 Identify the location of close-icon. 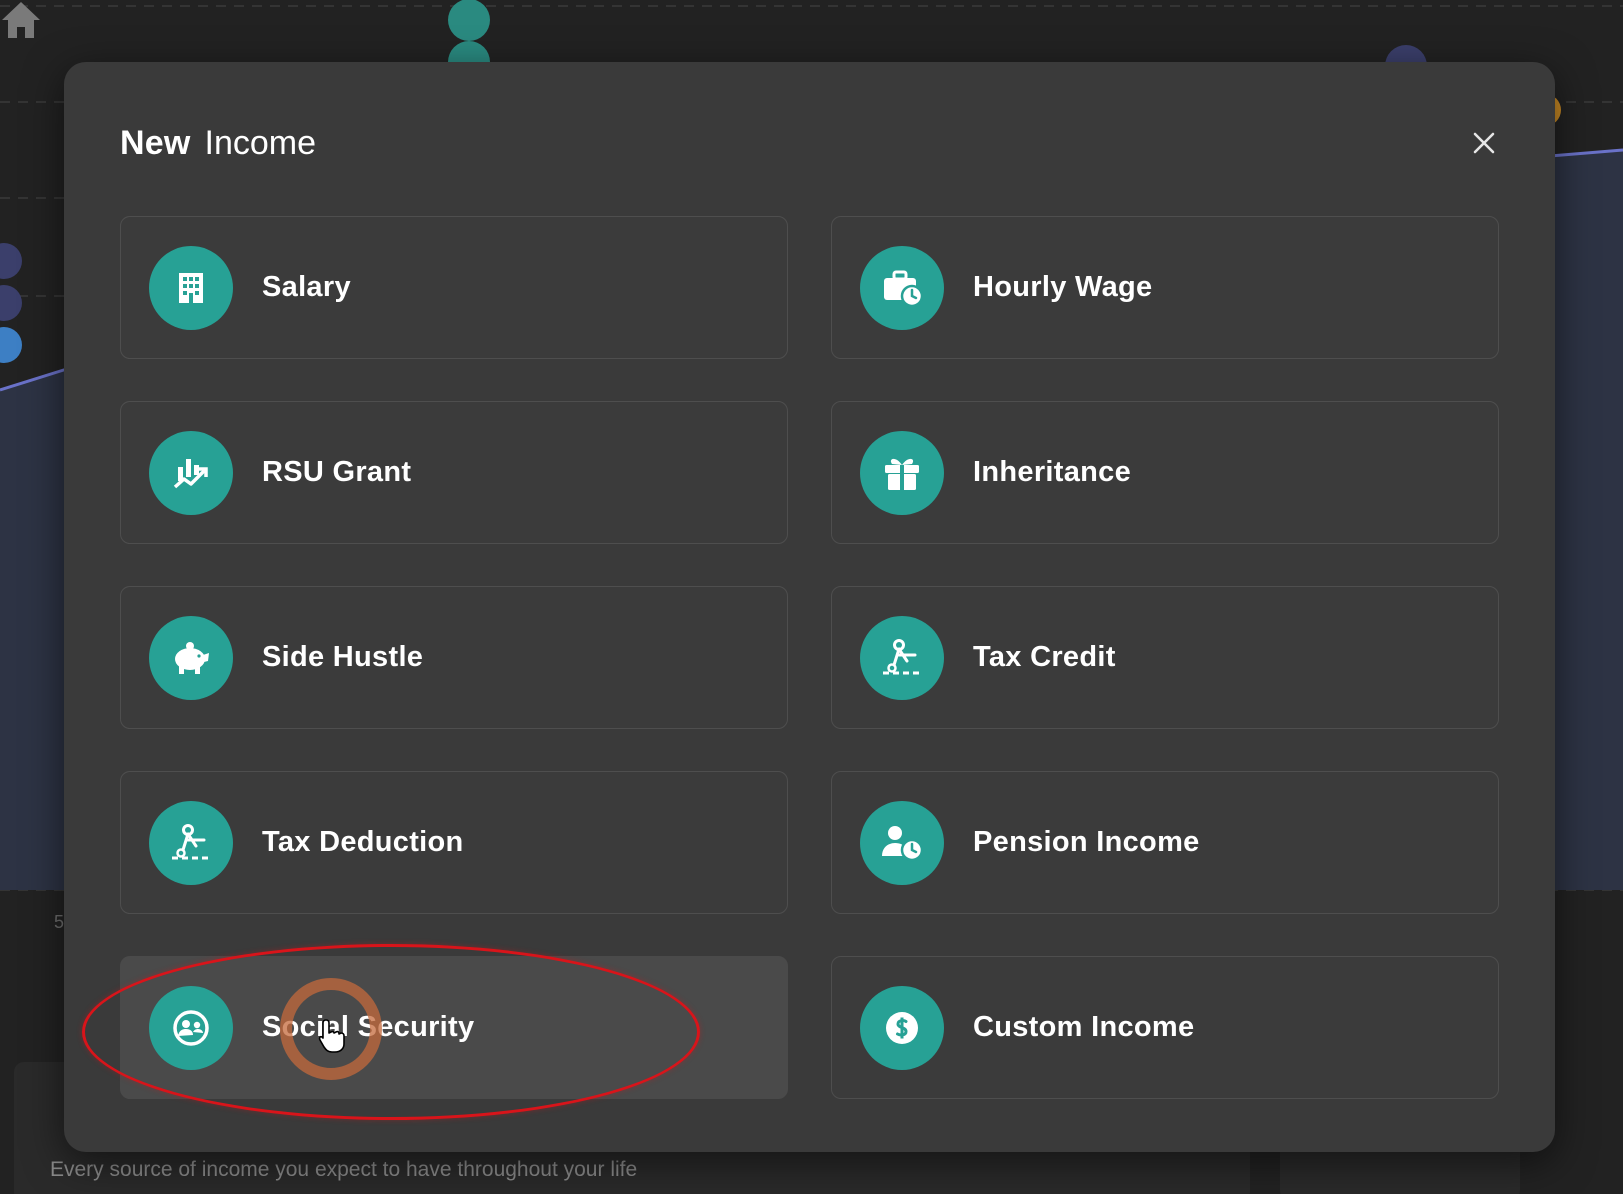
(1484, 143).